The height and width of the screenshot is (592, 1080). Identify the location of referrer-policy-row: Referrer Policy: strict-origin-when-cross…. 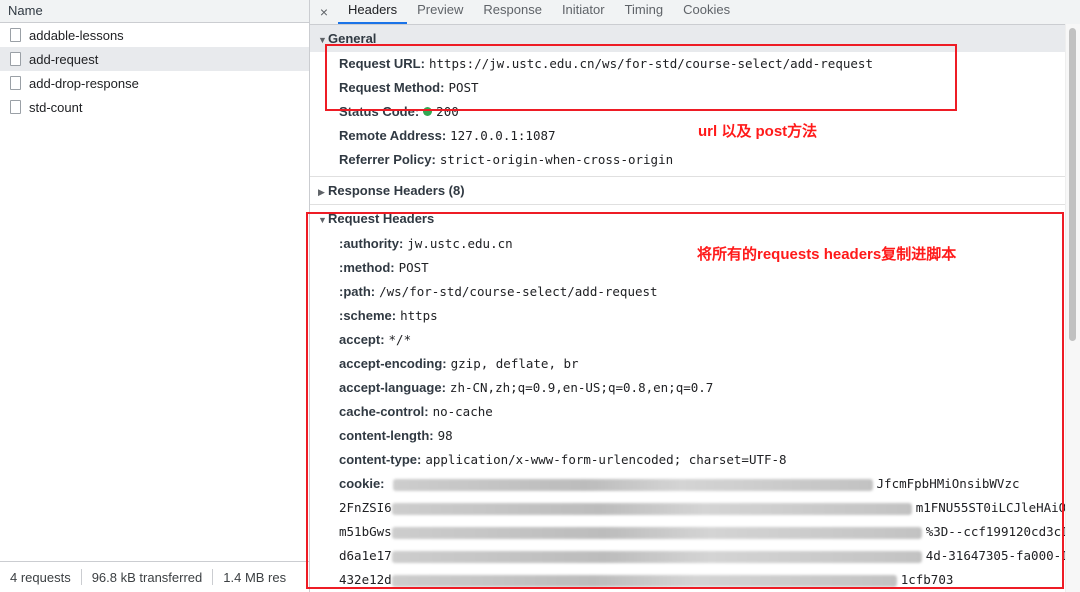
(695, 160).